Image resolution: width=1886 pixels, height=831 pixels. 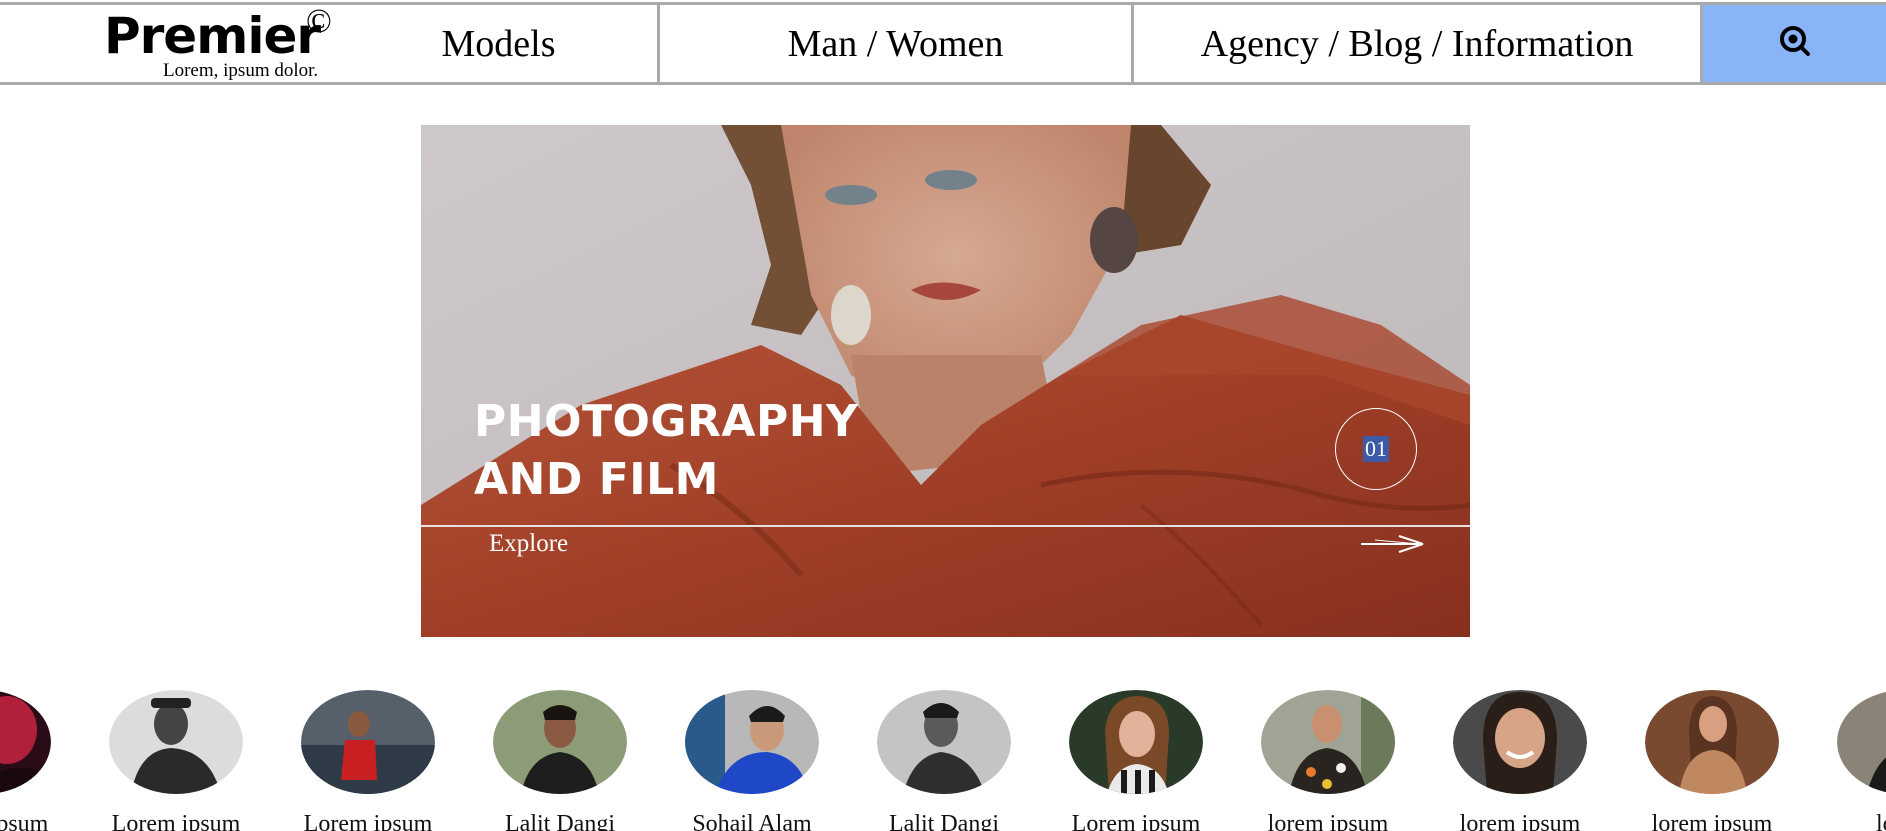 I want to click on search-eye-icon, so click(x=1795, y=43).